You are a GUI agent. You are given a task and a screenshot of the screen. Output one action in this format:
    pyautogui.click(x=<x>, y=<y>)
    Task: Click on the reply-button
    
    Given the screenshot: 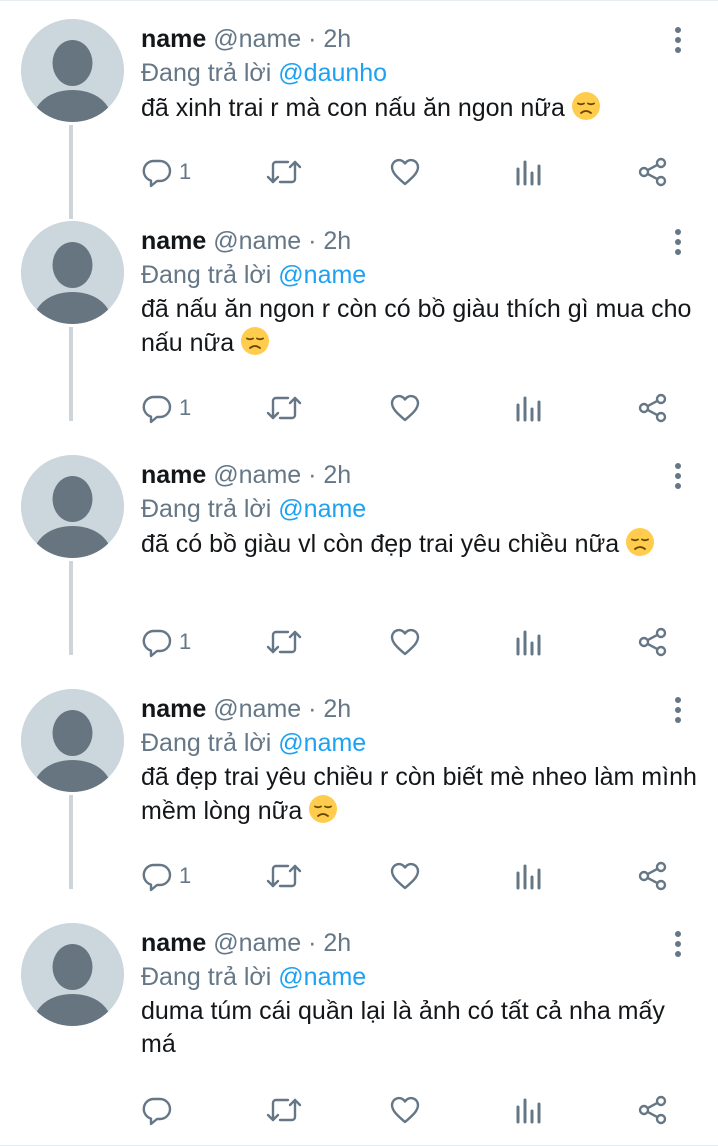 What is the action you would take?
    pyautogui.click(x=157, y=1110)
    